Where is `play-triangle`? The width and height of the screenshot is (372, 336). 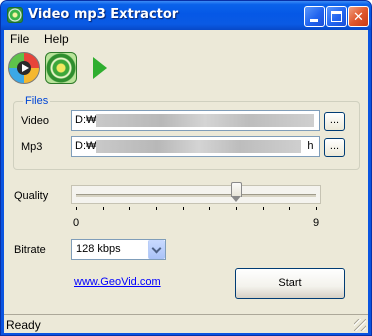
play-triangle is located at coordinates (100, 68).